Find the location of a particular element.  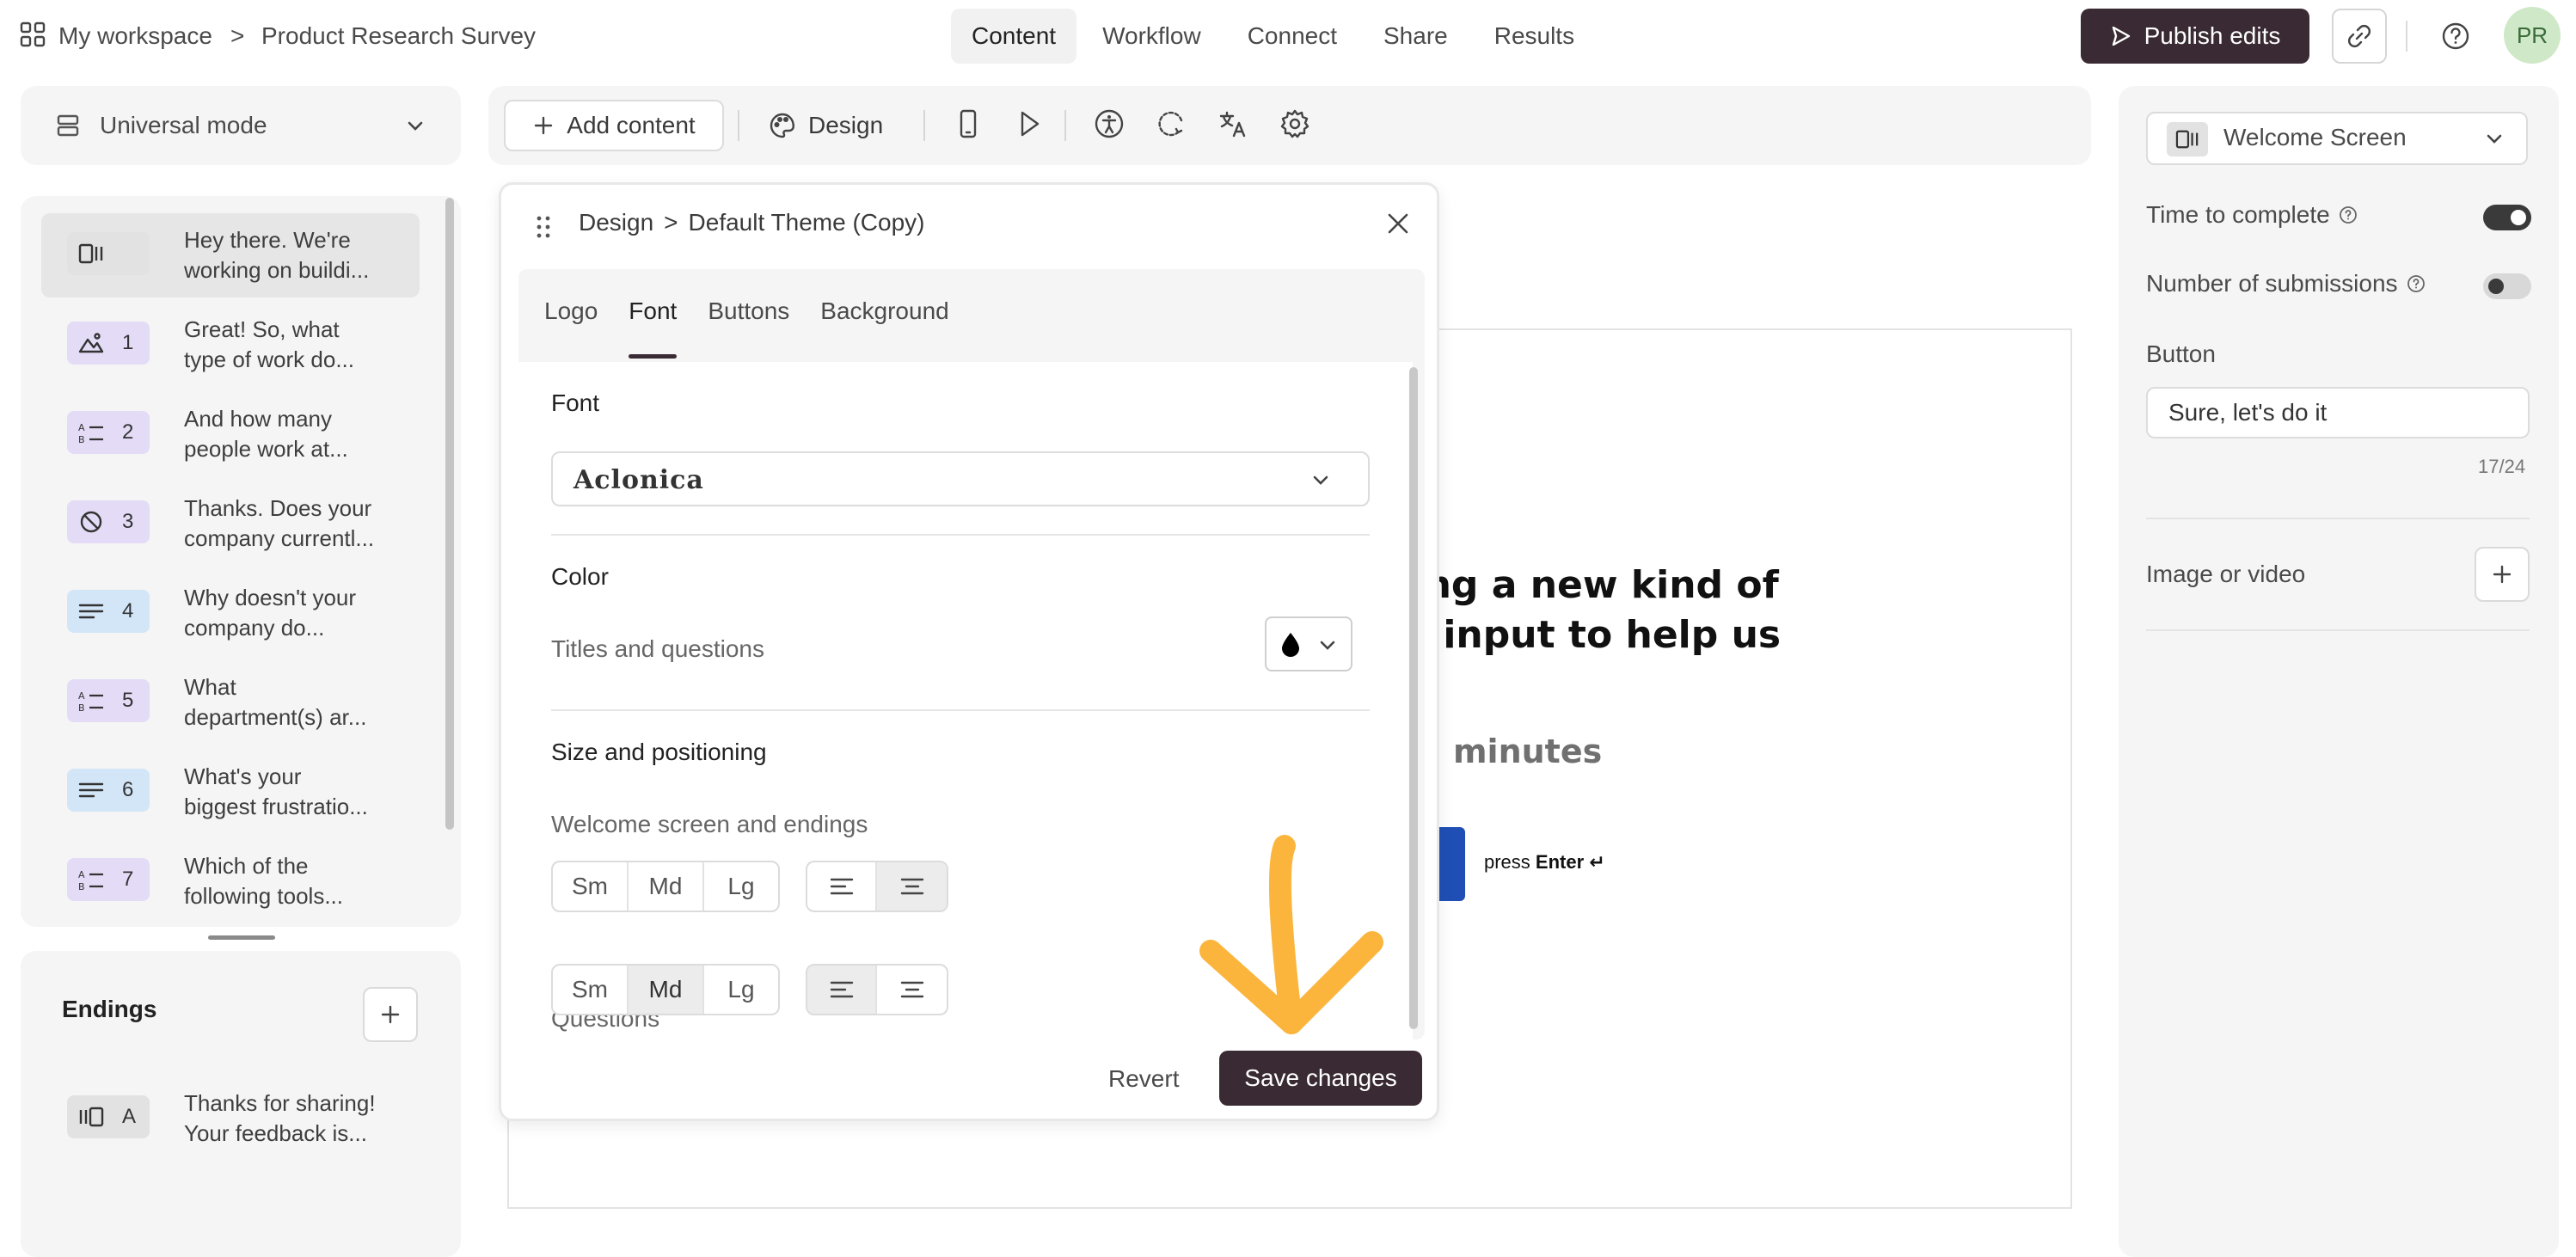

avatar: PR is located at coordinates (2532, 35).